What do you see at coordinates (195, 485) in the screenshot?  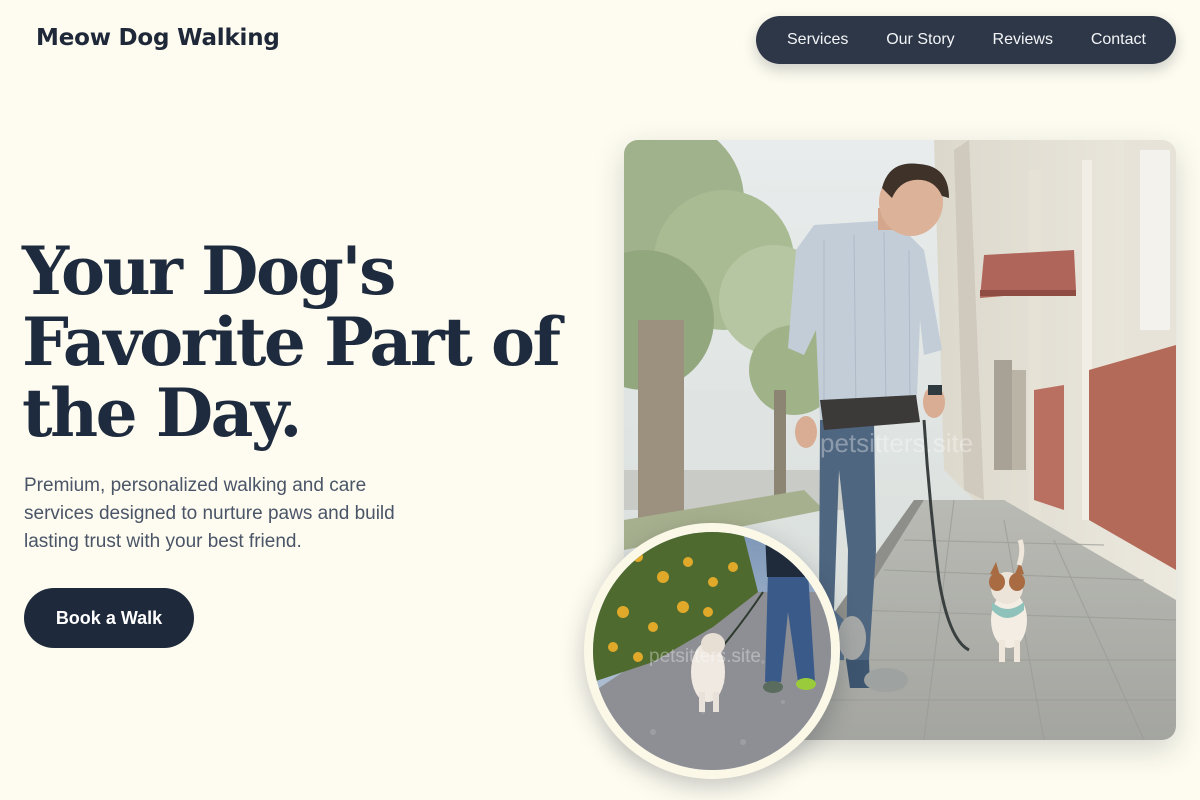 I see `subtitle-line-1: Premium, personalized walking and care` at bounding box center [195, 485].